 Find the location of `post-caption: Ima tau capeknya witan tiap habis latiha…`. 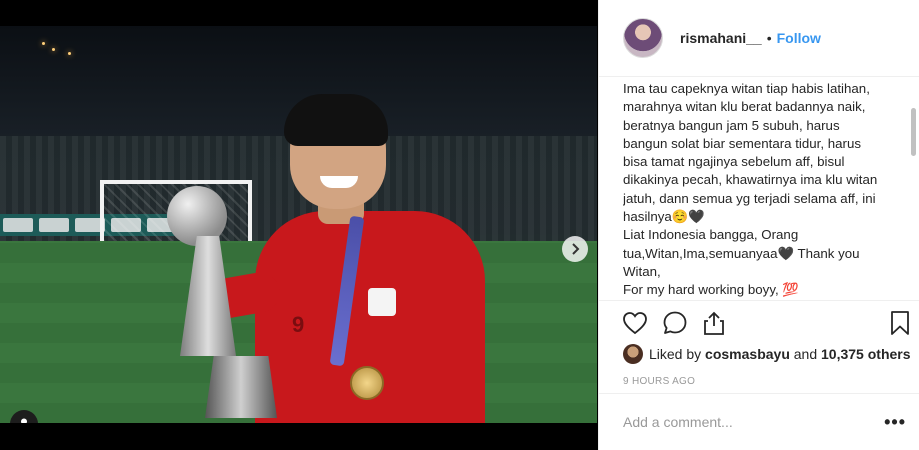

post-caption: Ima tau capeknya witan tiap habis latiha… is located at coordinates (750, 189).